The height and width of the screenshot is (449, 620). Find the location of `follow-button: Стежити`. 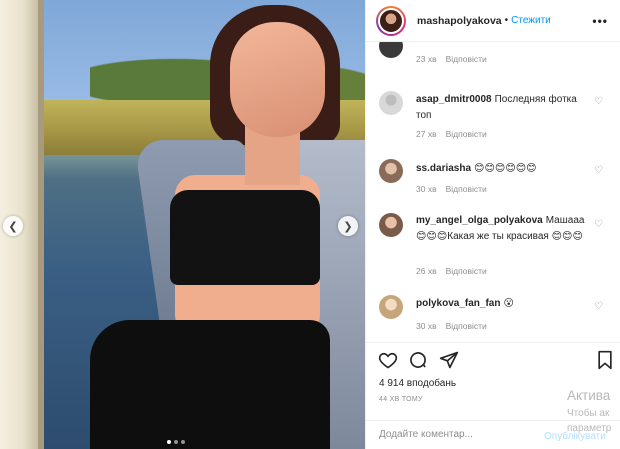

follow-button: Стежити is located at coordinates (531, 20).